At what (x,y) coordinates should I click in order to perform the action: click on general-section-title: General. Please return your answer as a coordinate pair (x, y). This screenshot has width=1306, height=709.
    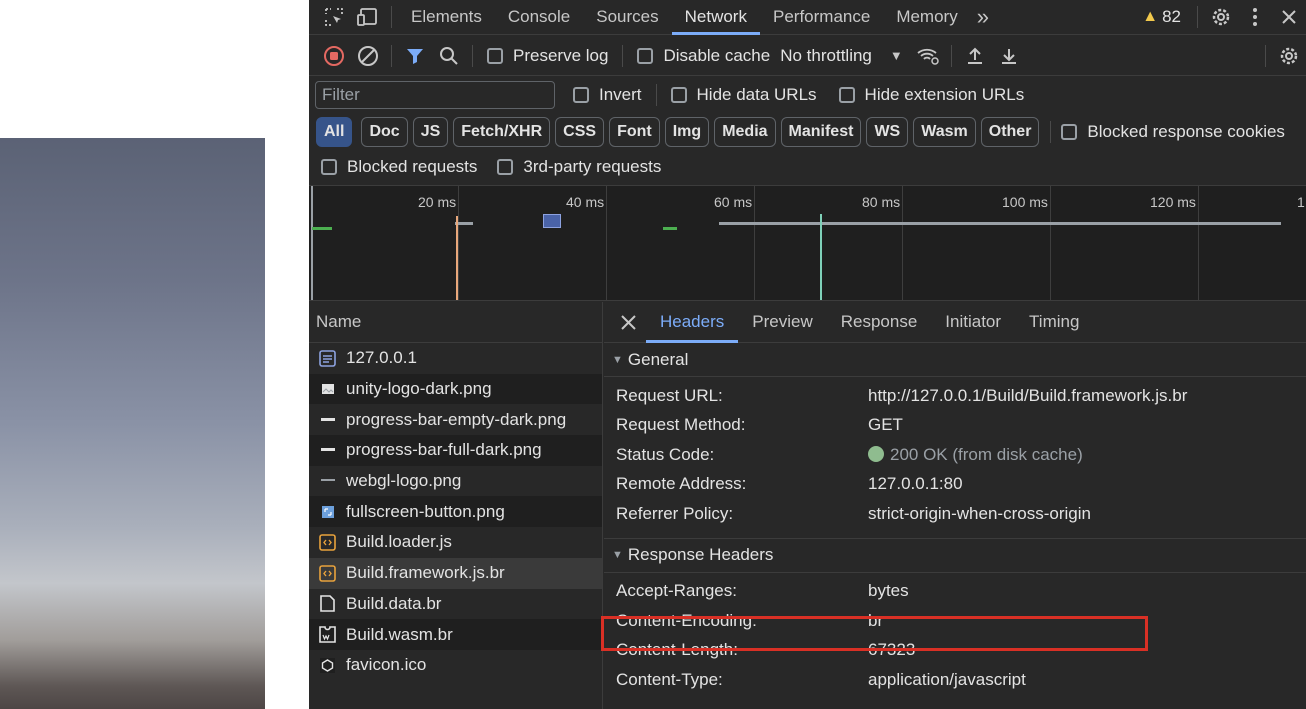
    Looking at the image, I should click on (658, 359).